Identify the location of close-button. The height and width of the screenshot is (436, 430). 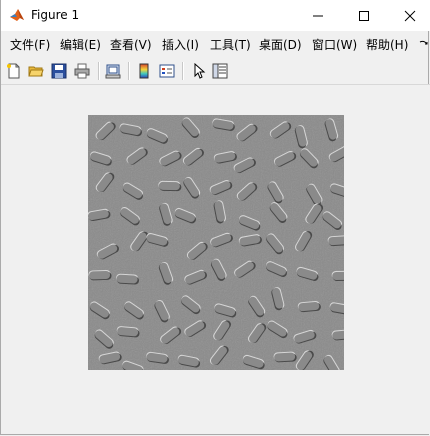
(408, 15).